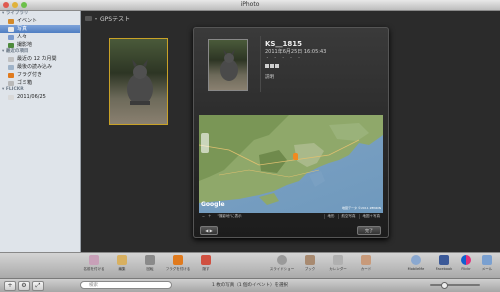 The image size is (500, 292). Describe the element at coordinates (40, 59) in the screenshot. I see `sidebar-item-last-12-months: 最近の 12 カ月間` at that location.